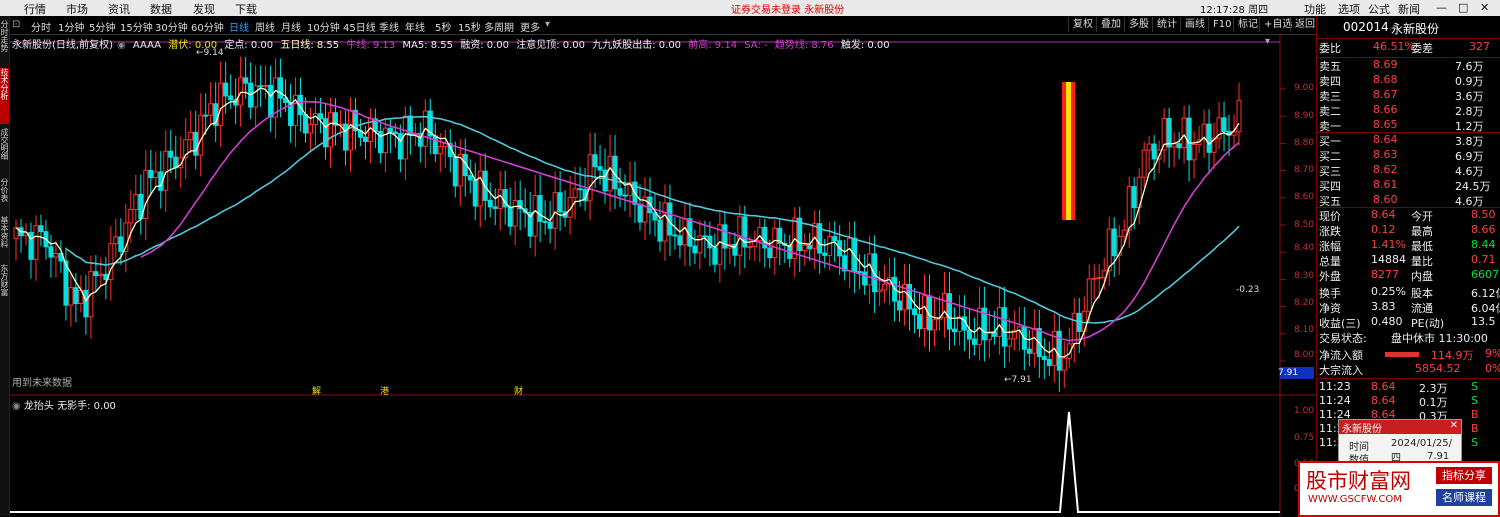  Describe the element at coordinates (384, 390) in the screenshot. I see `event-marker: 港` at that location.